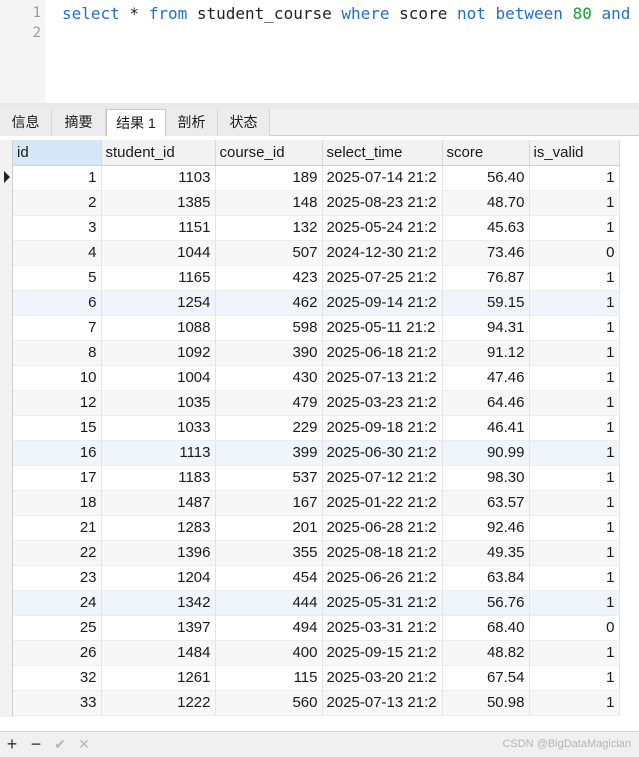  Describe the element at coordinates (269, 703) in the screenshot. I see `cell-course-id: 560` at that location.